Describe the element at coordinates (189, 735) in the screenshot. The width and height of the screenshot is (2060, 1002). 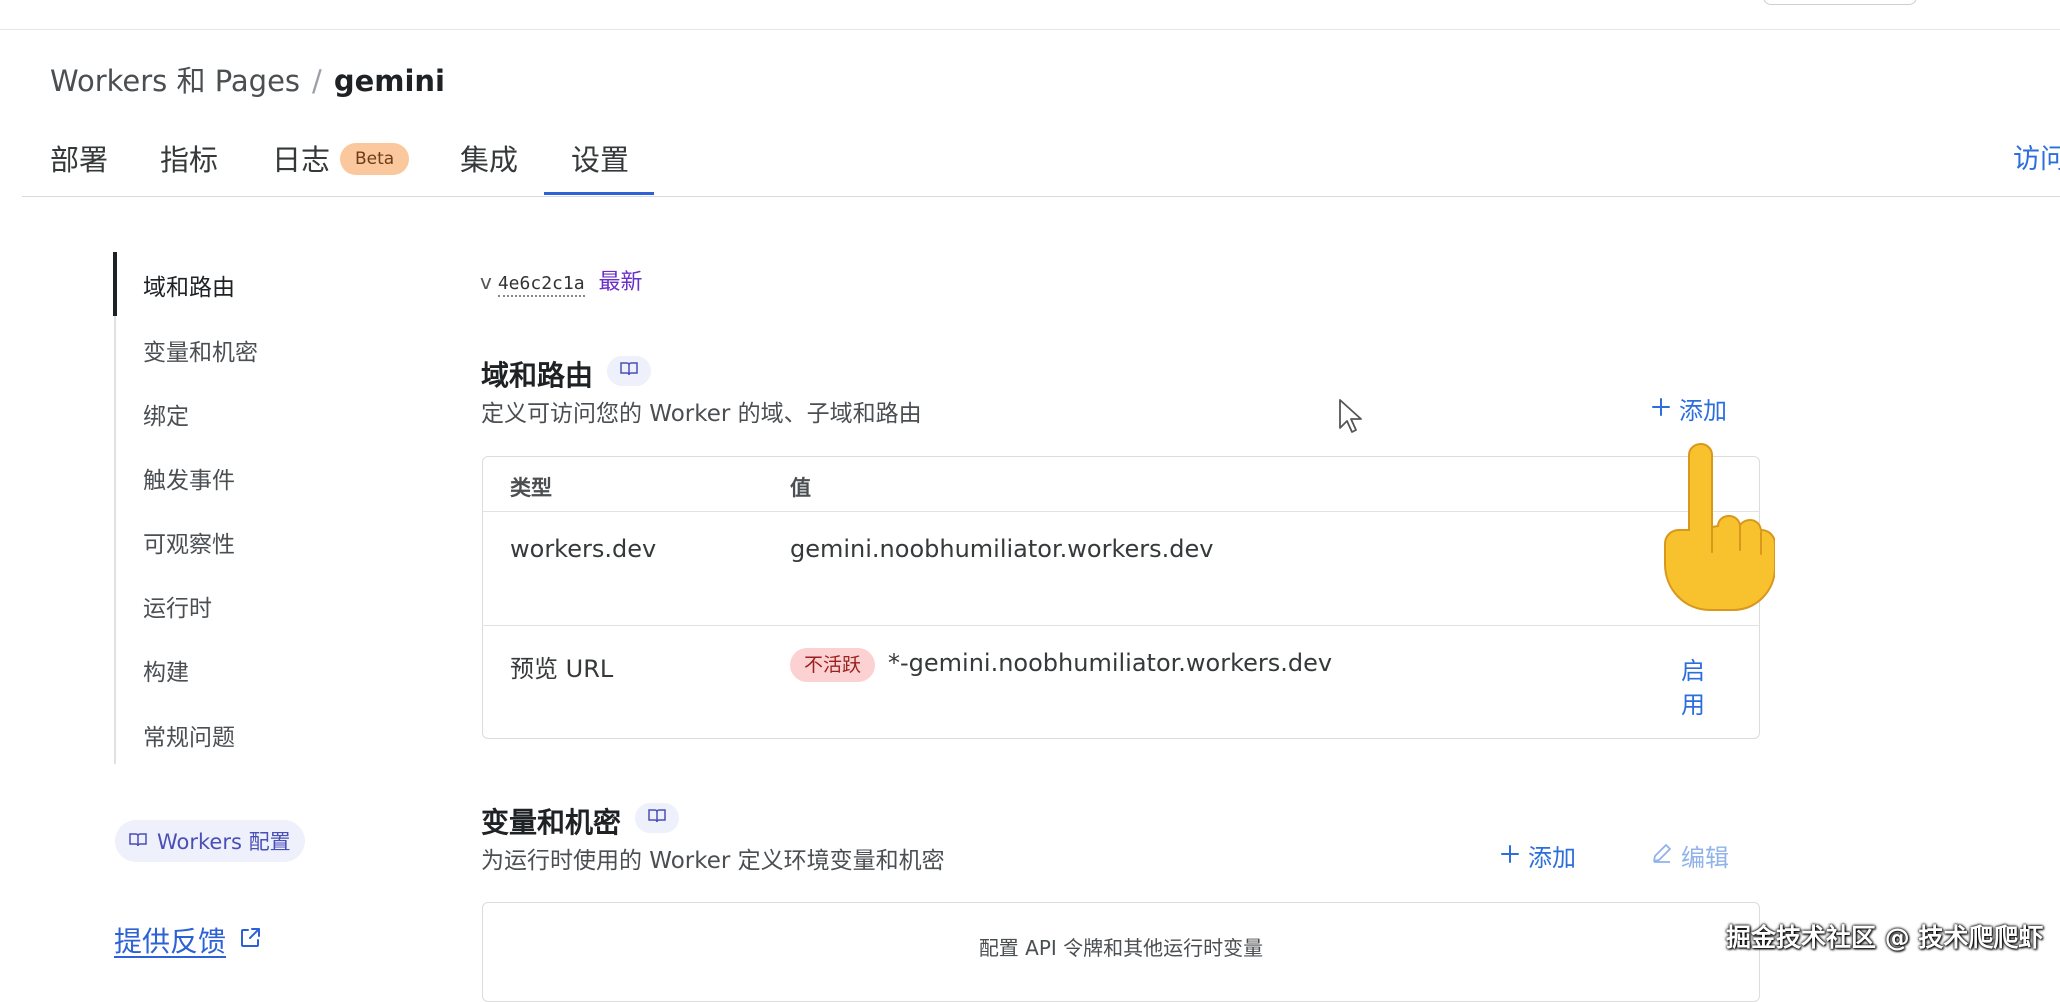
I see `sidebar-item-general: 常规问题` at that location.